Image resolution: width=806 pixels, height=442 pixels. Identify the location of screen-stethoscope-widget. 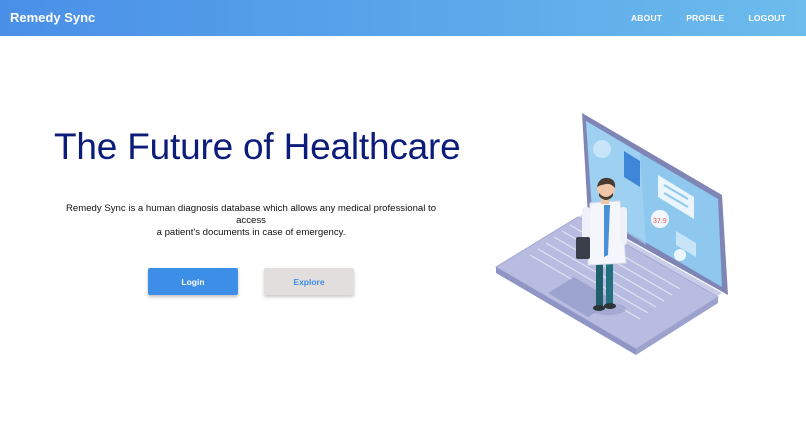
(602, 149).